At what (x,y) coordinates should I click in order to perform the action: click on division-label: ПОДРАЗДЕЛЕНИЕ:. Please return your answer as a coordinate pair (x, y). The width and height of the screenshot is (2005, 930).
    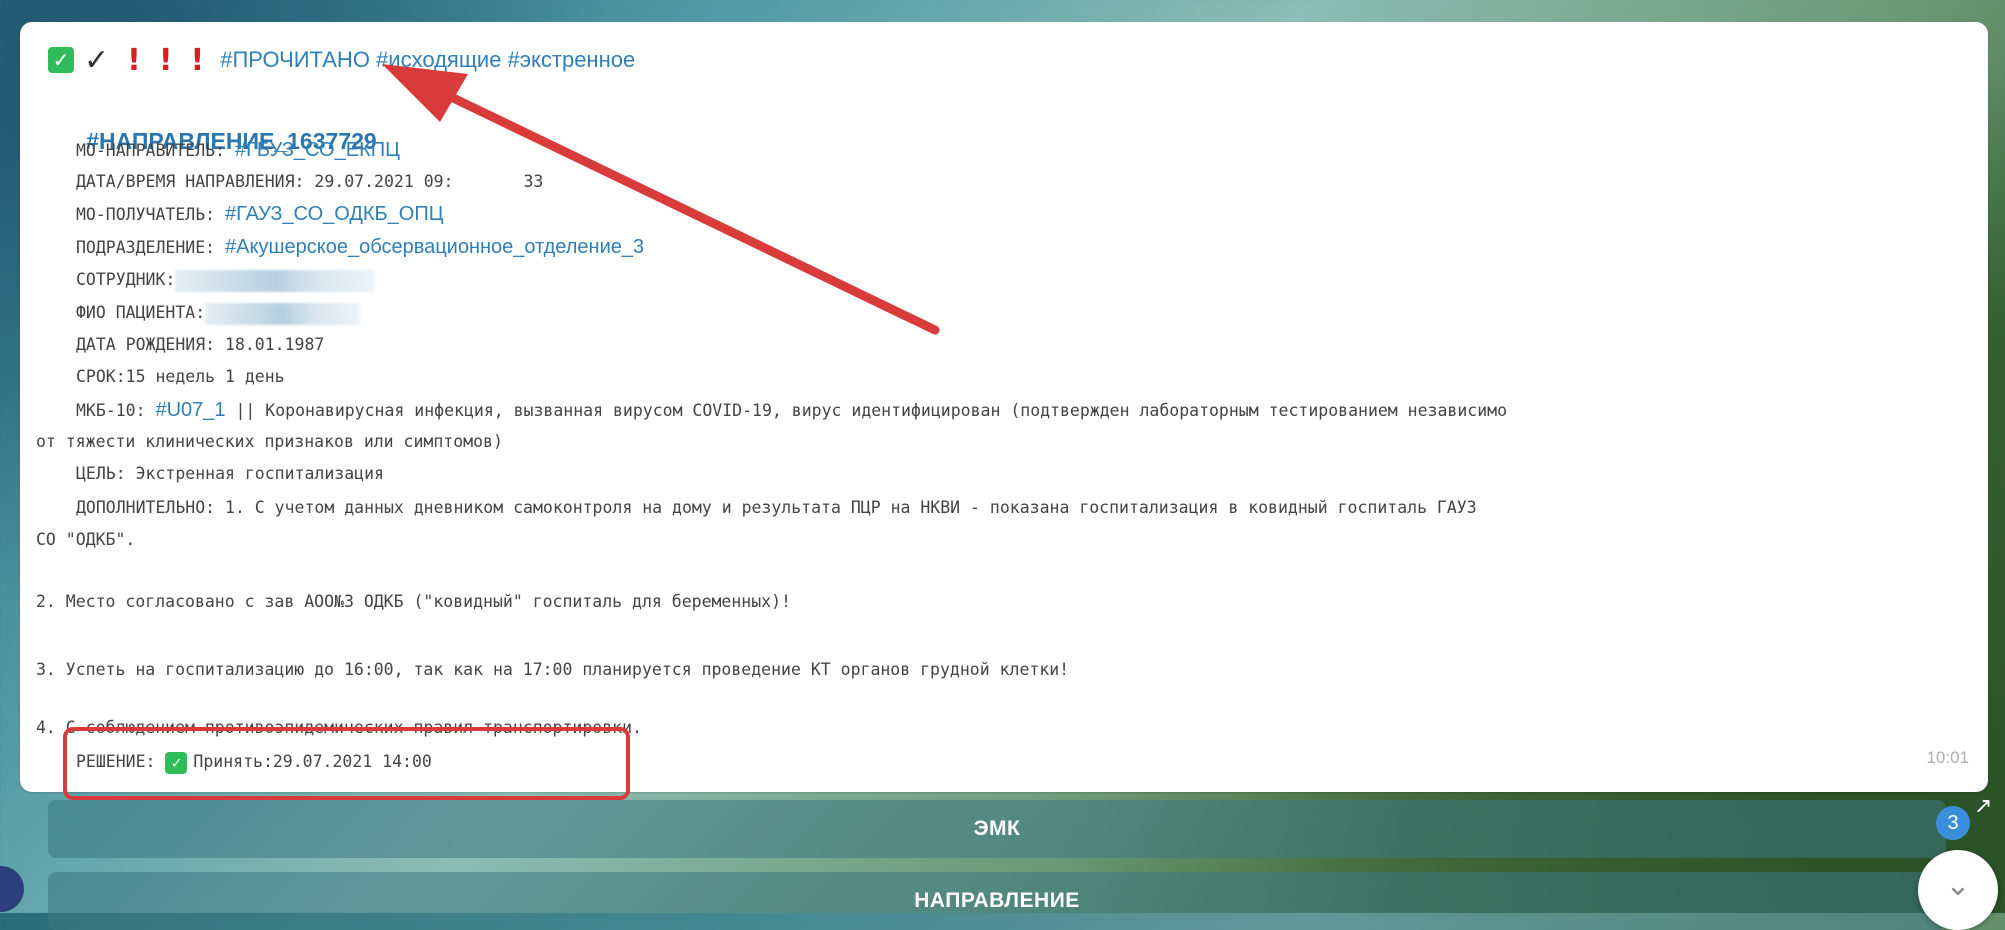
    Looking at the image, I should click on (151, 247).